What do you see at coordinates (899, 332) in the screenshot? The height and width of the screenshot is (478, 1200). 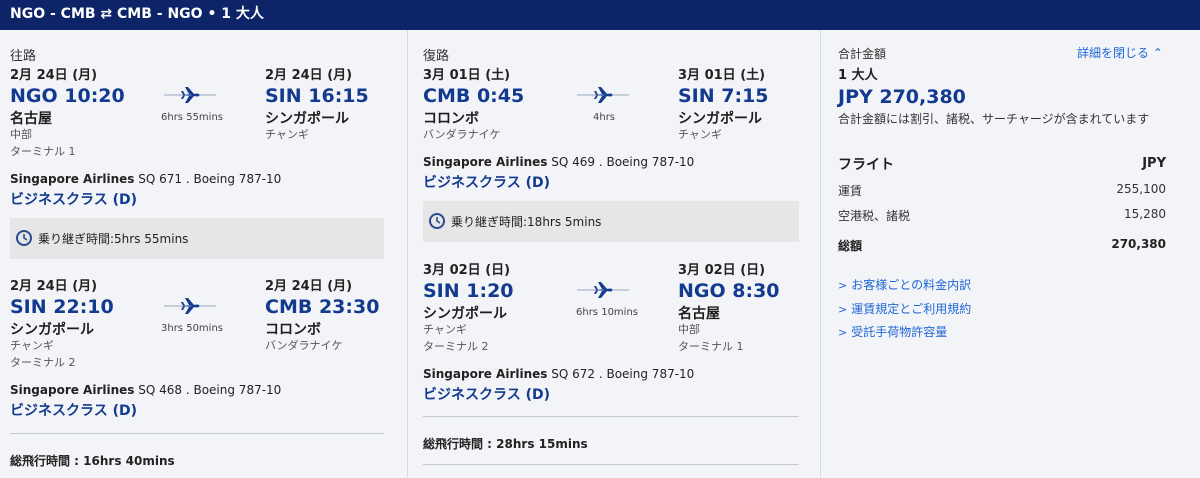 I see `link-label: 受託手荷物許容量` at bounding box center [899, 332].